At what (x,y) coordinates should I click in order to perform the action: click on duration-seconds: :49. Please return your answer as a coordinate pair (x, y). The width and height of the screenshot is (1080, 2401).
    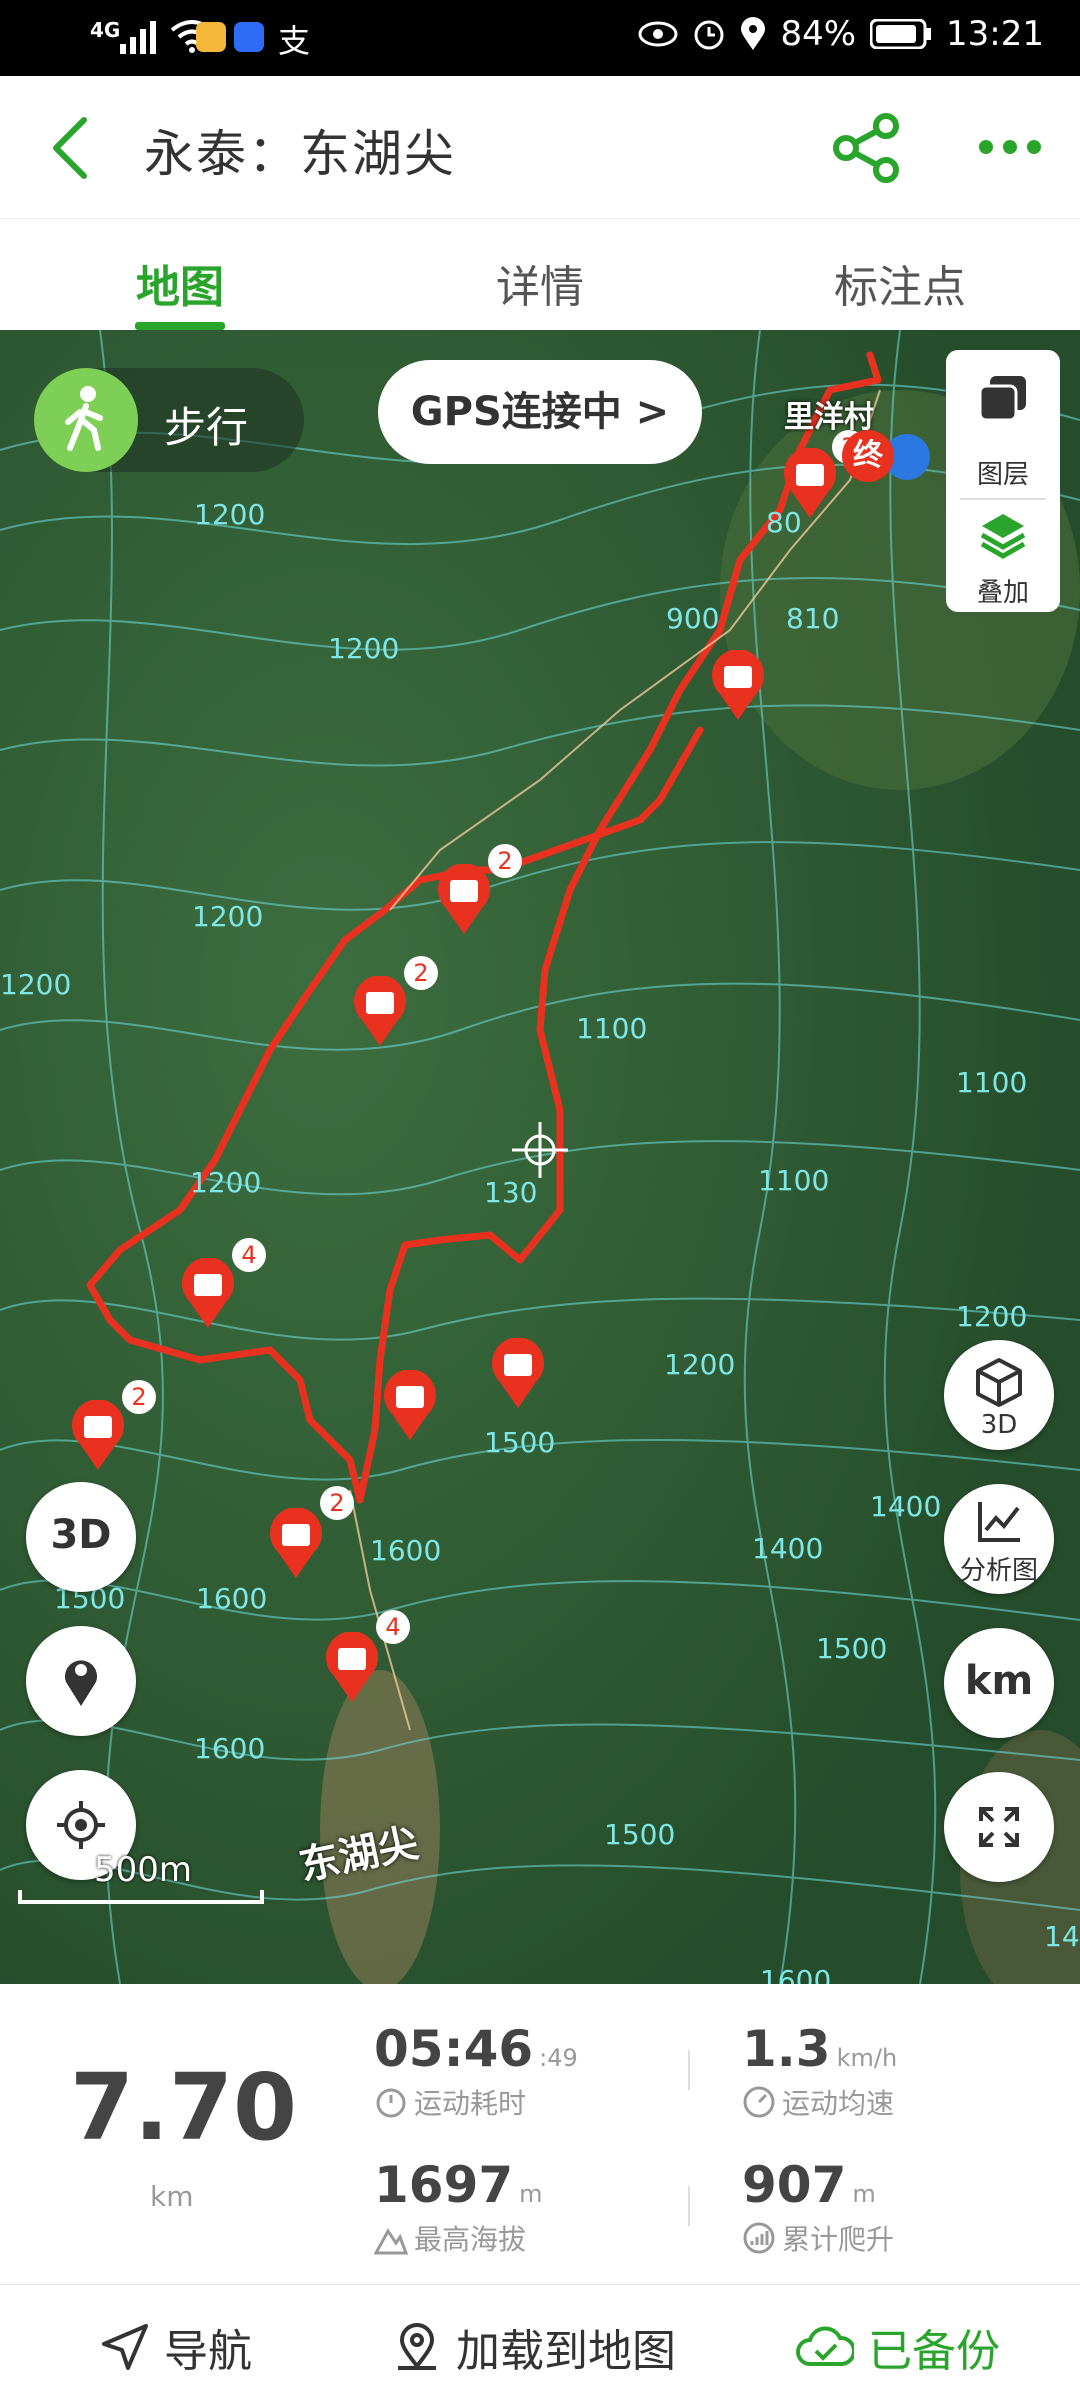
    Looking at the image, I should click on (558, 2058).